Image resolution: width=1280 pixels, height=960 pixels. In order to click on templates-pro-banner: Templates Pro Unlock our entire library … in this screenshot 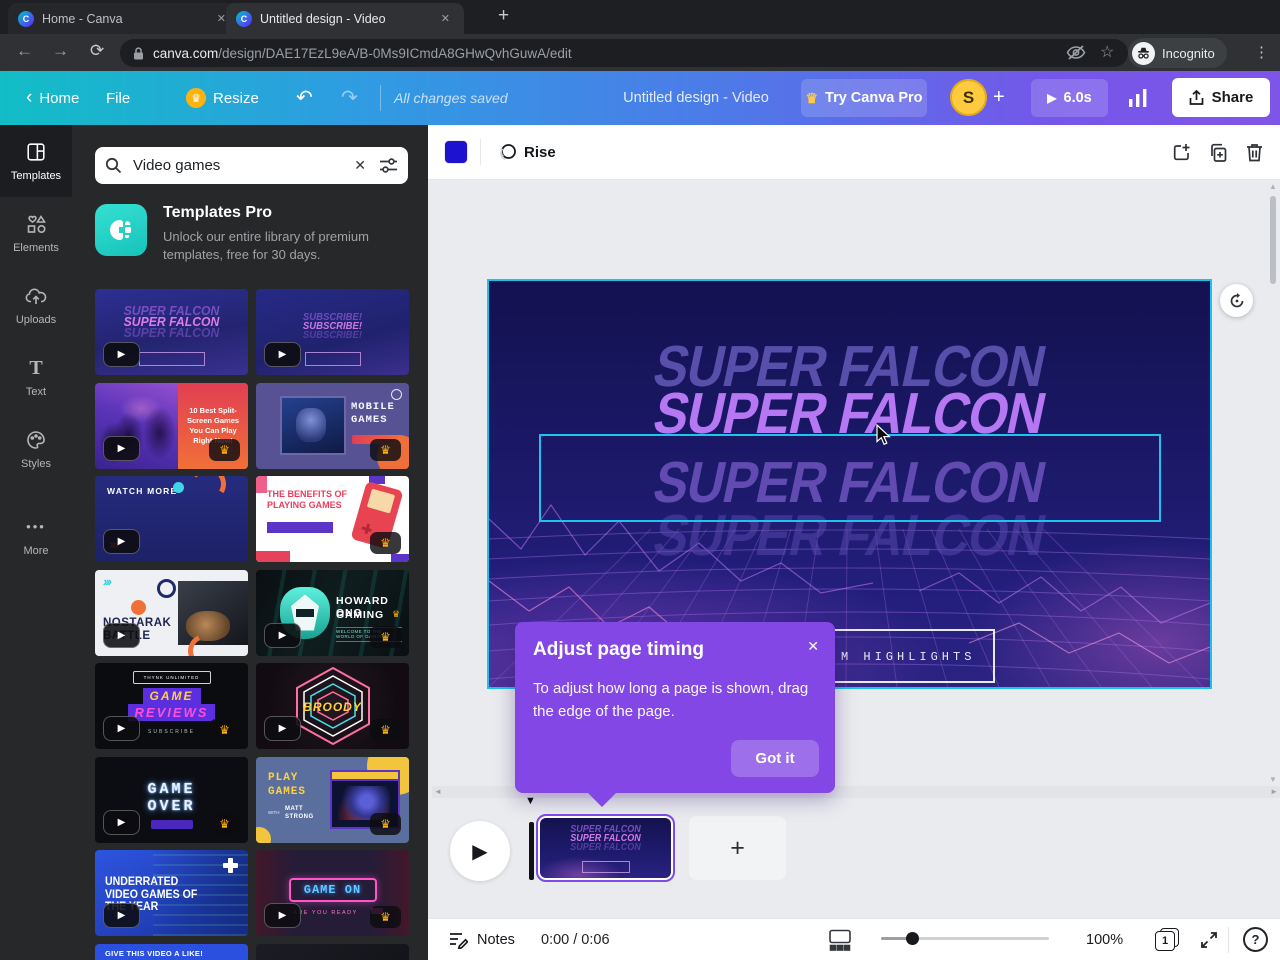, I will do `click(251, 235)`.